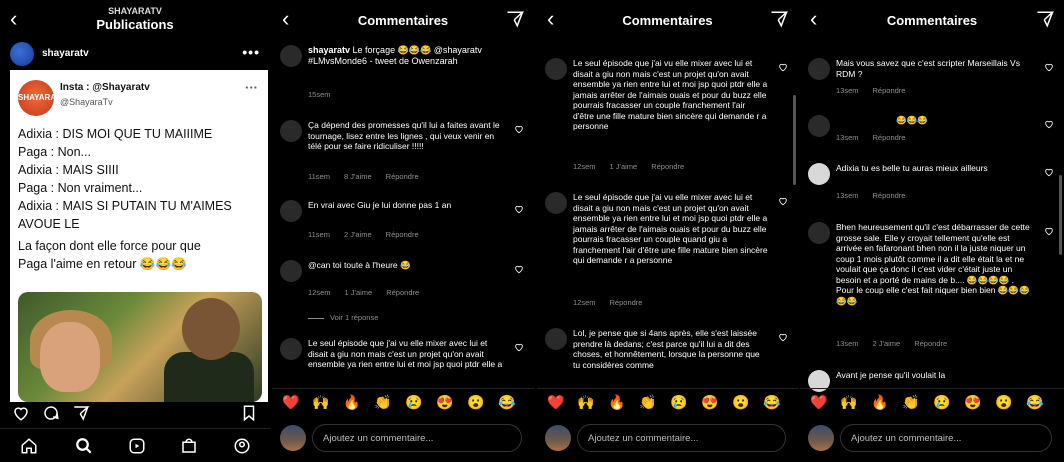 The height and width of the screenshot is (462, 1064). Describe the element at coordinates (115, 134) in the screenshot. I see `tweet-line: Adixia : DIS MOI QUE TU MAIIIME` at that location.